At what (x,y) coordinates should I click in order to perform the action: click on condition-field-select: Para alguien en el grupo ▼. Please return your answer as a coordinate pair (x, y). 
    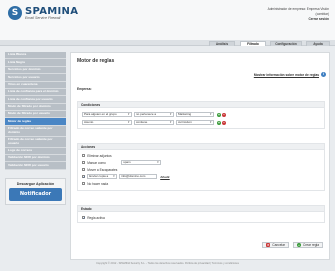
    Looking at the image, I should click on (107, 114).